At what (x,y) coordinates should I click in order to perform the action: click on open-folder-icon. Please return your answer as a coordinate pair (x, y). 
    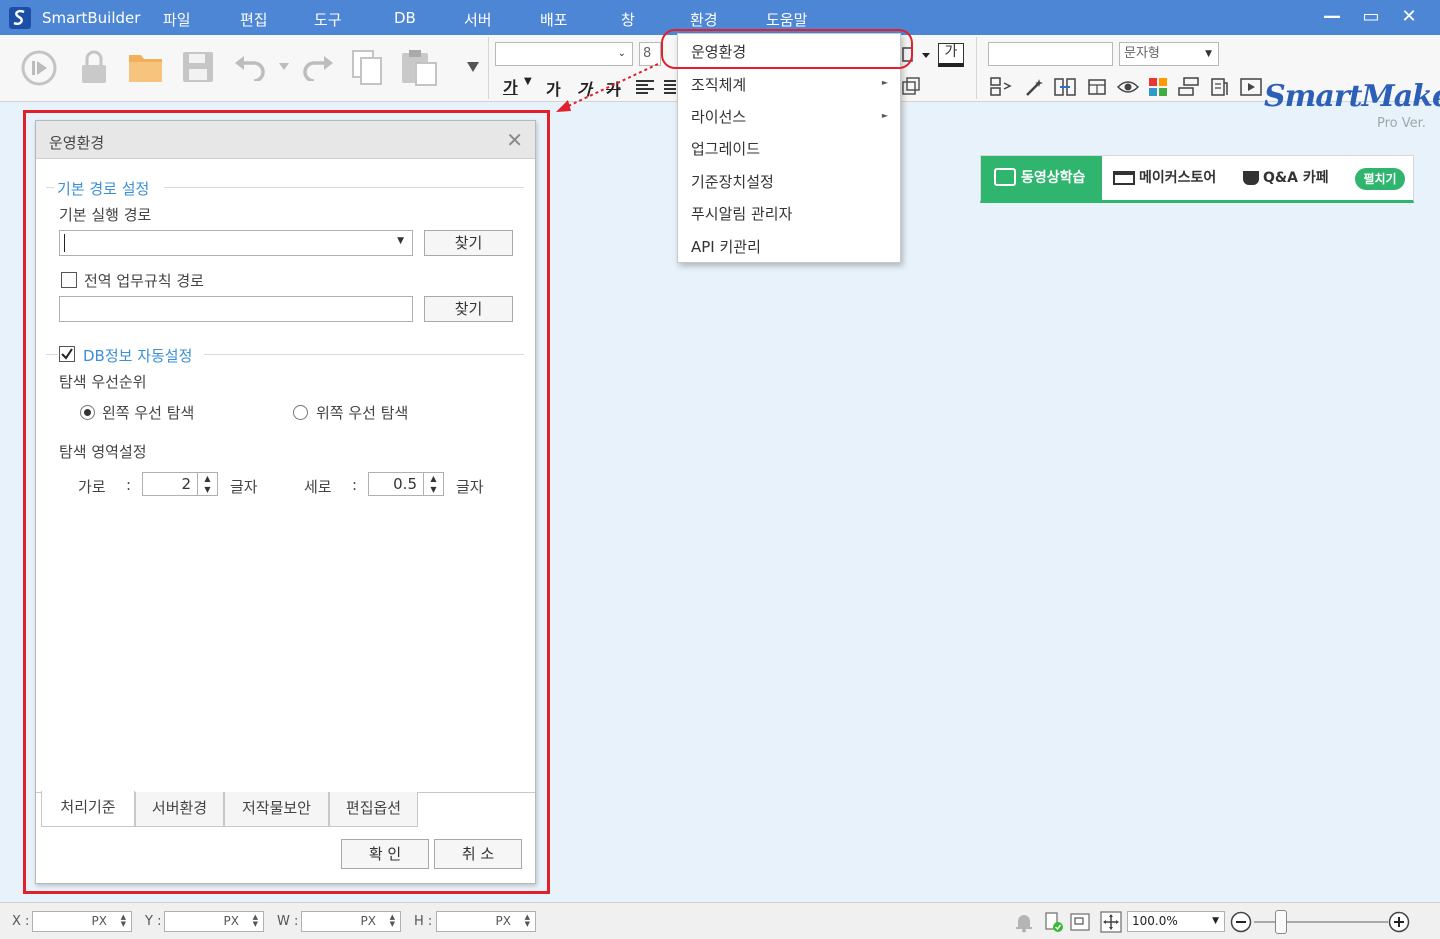
    Looking at the image, I should click on (146, 67).